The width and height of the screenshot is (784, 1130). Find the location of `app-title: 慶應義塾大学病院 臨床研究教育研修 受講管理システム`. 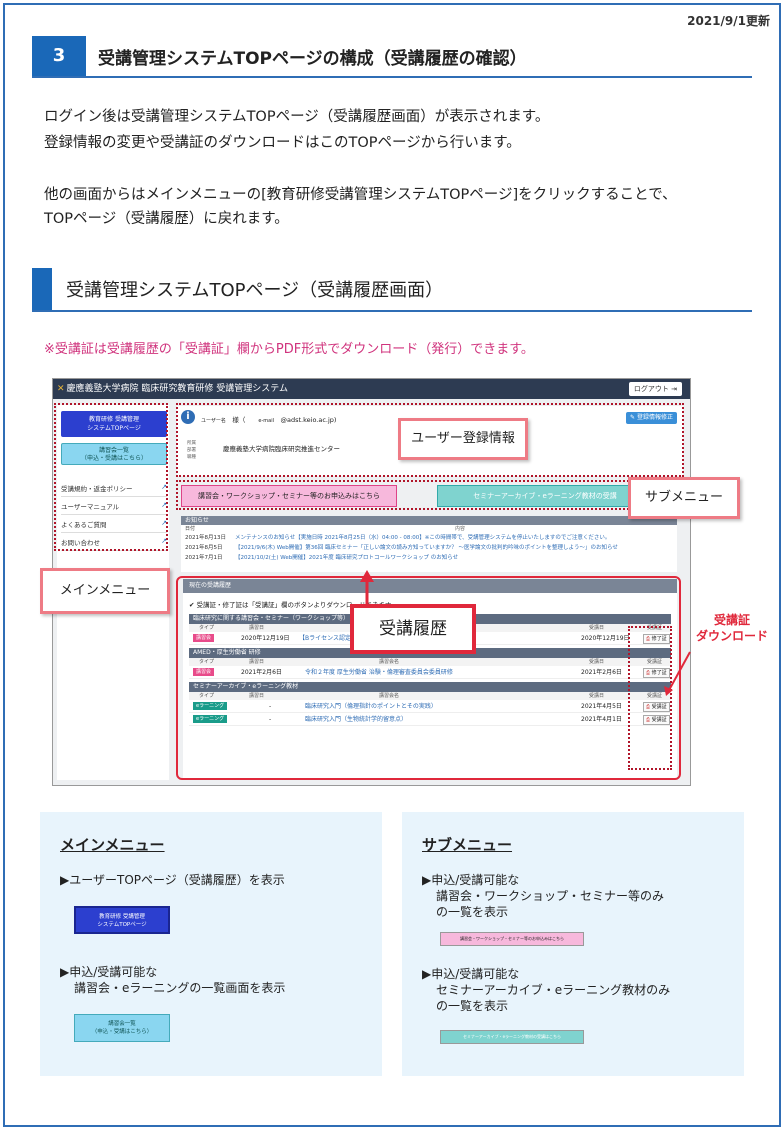

app-title: 慶應義塾大学病院 臨床研究教育研修 受講管理システム is located at coordinates (177, 389).